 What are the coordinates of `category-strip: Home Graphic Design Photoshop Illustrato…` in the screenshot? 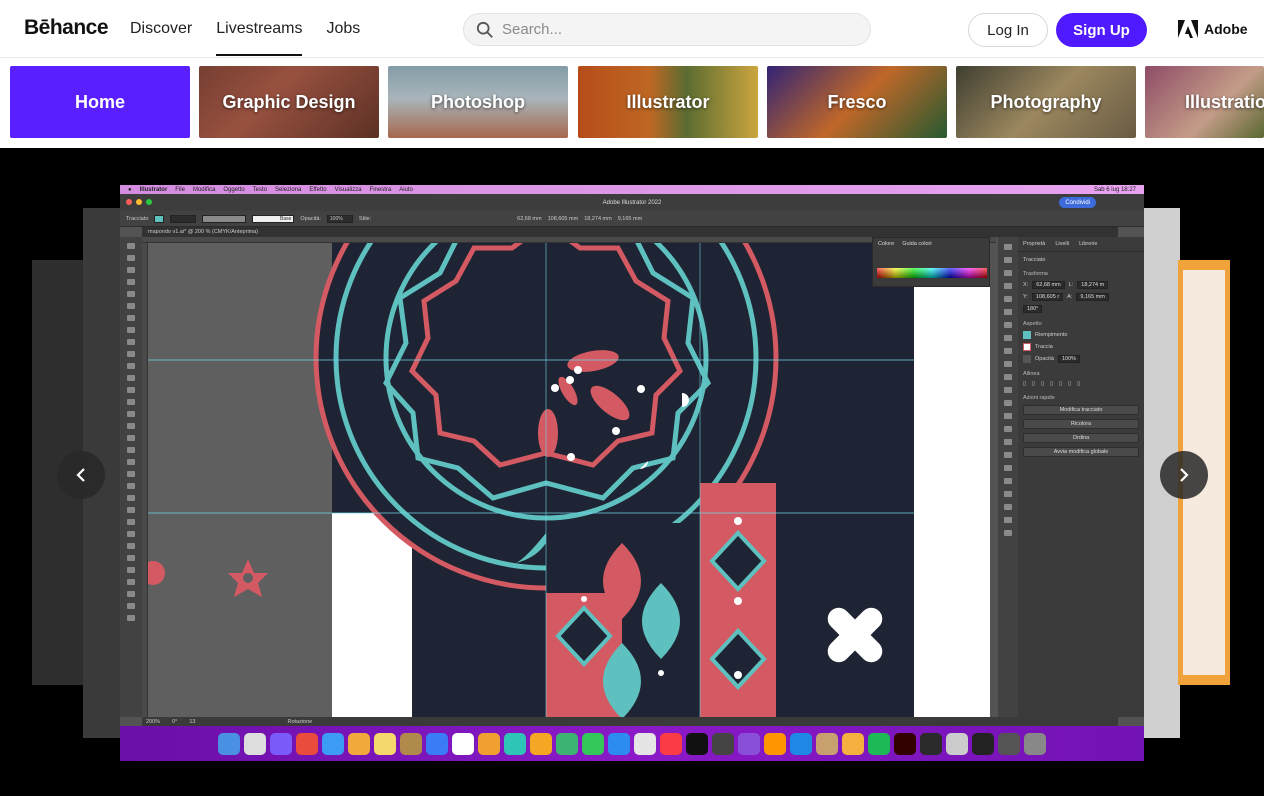 It's located at (632, 103).